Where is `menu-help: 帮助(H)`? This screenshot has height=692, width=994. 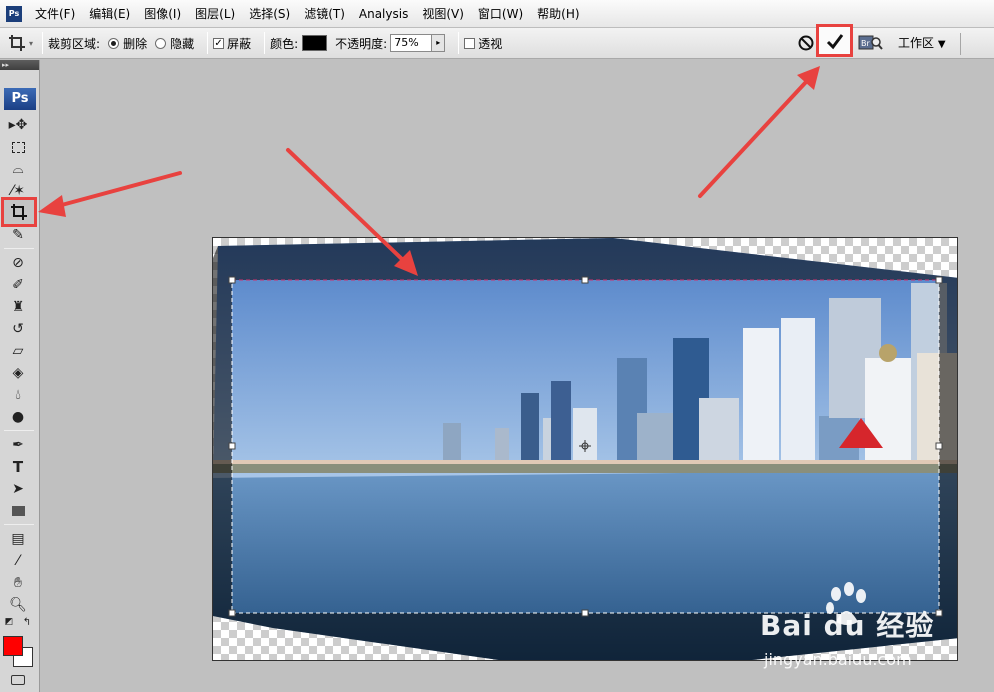 menu-help: 帮助(H) is located at coordinates (558, 14).